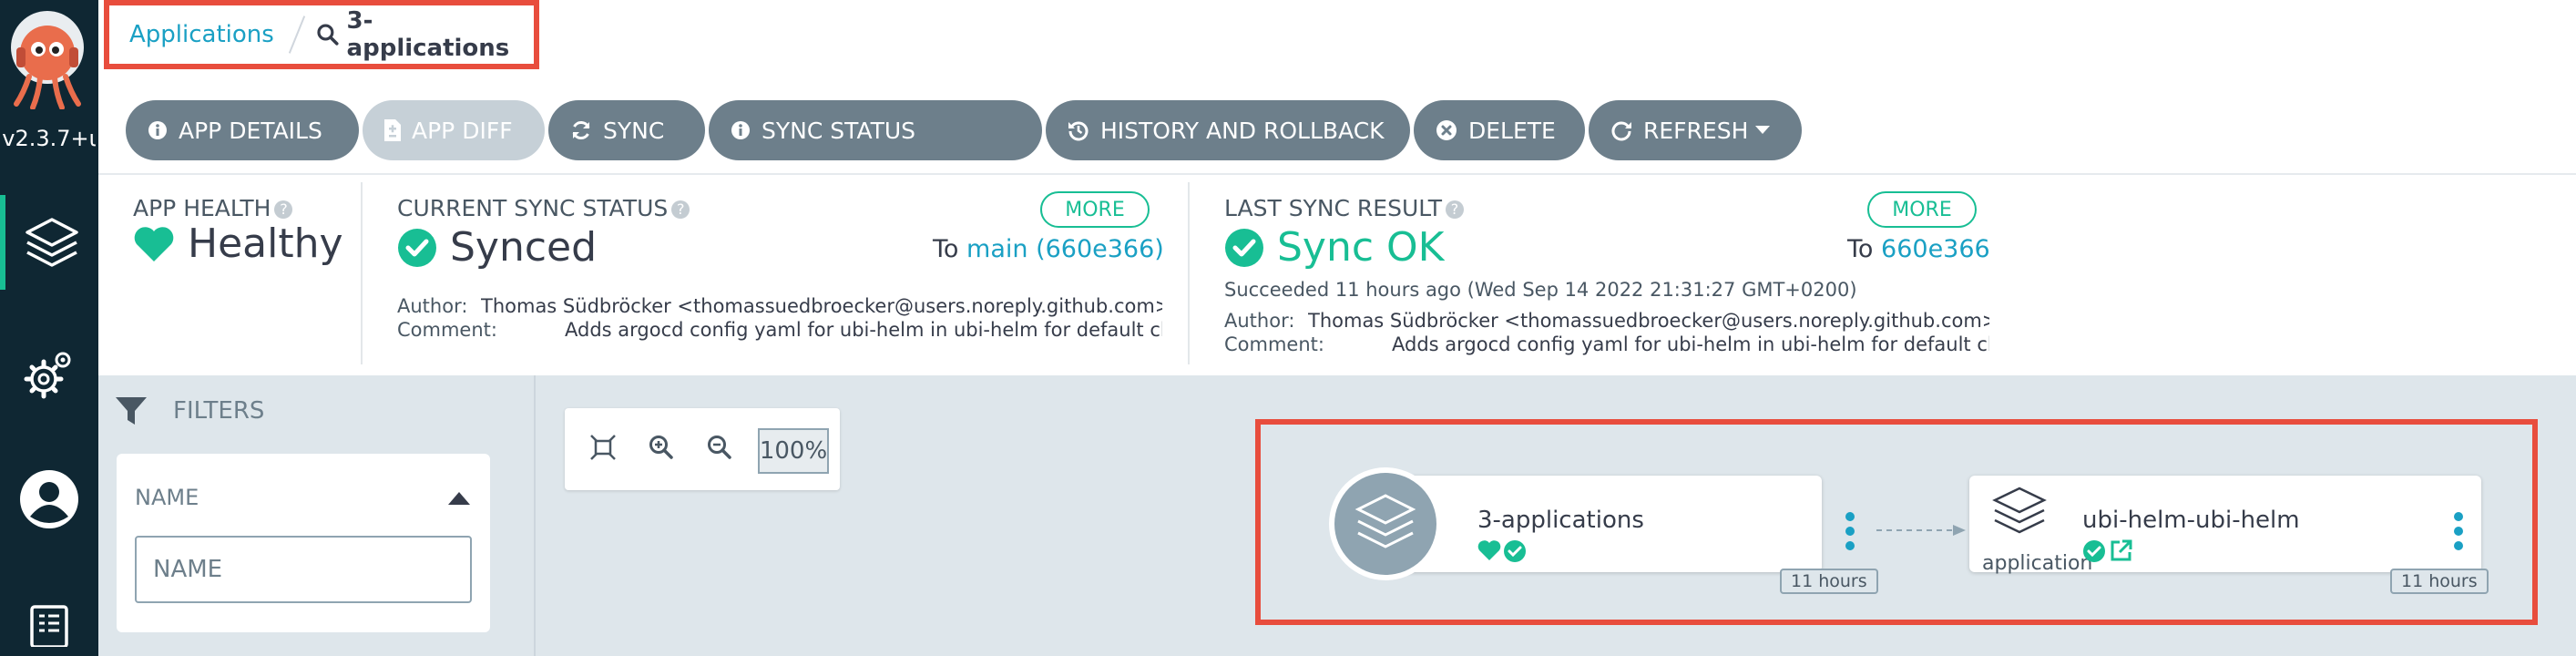  I want to click on sync-status: Synced, so click(497, 248).